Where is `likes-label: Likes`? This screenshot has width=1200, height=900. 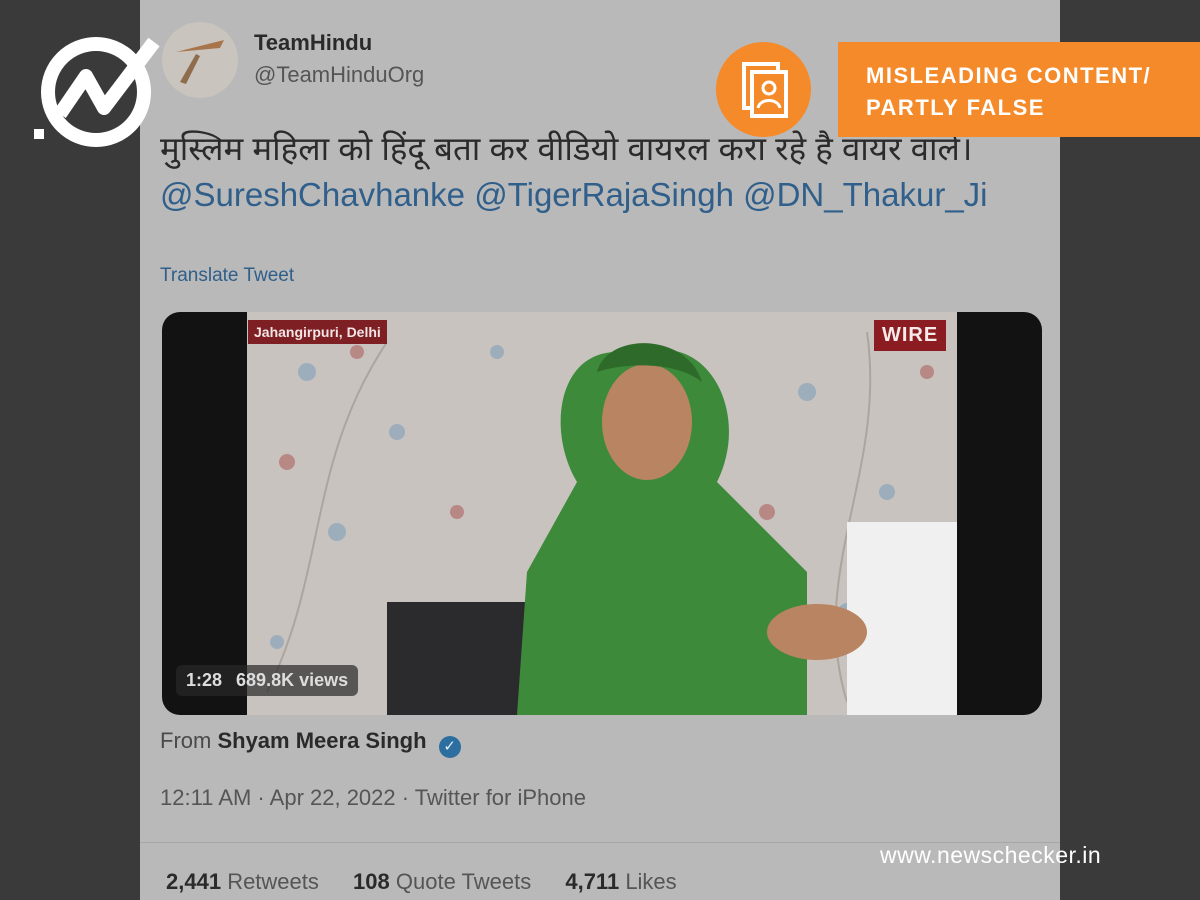
likes-label: Likes is located at coordinates (651, 881).